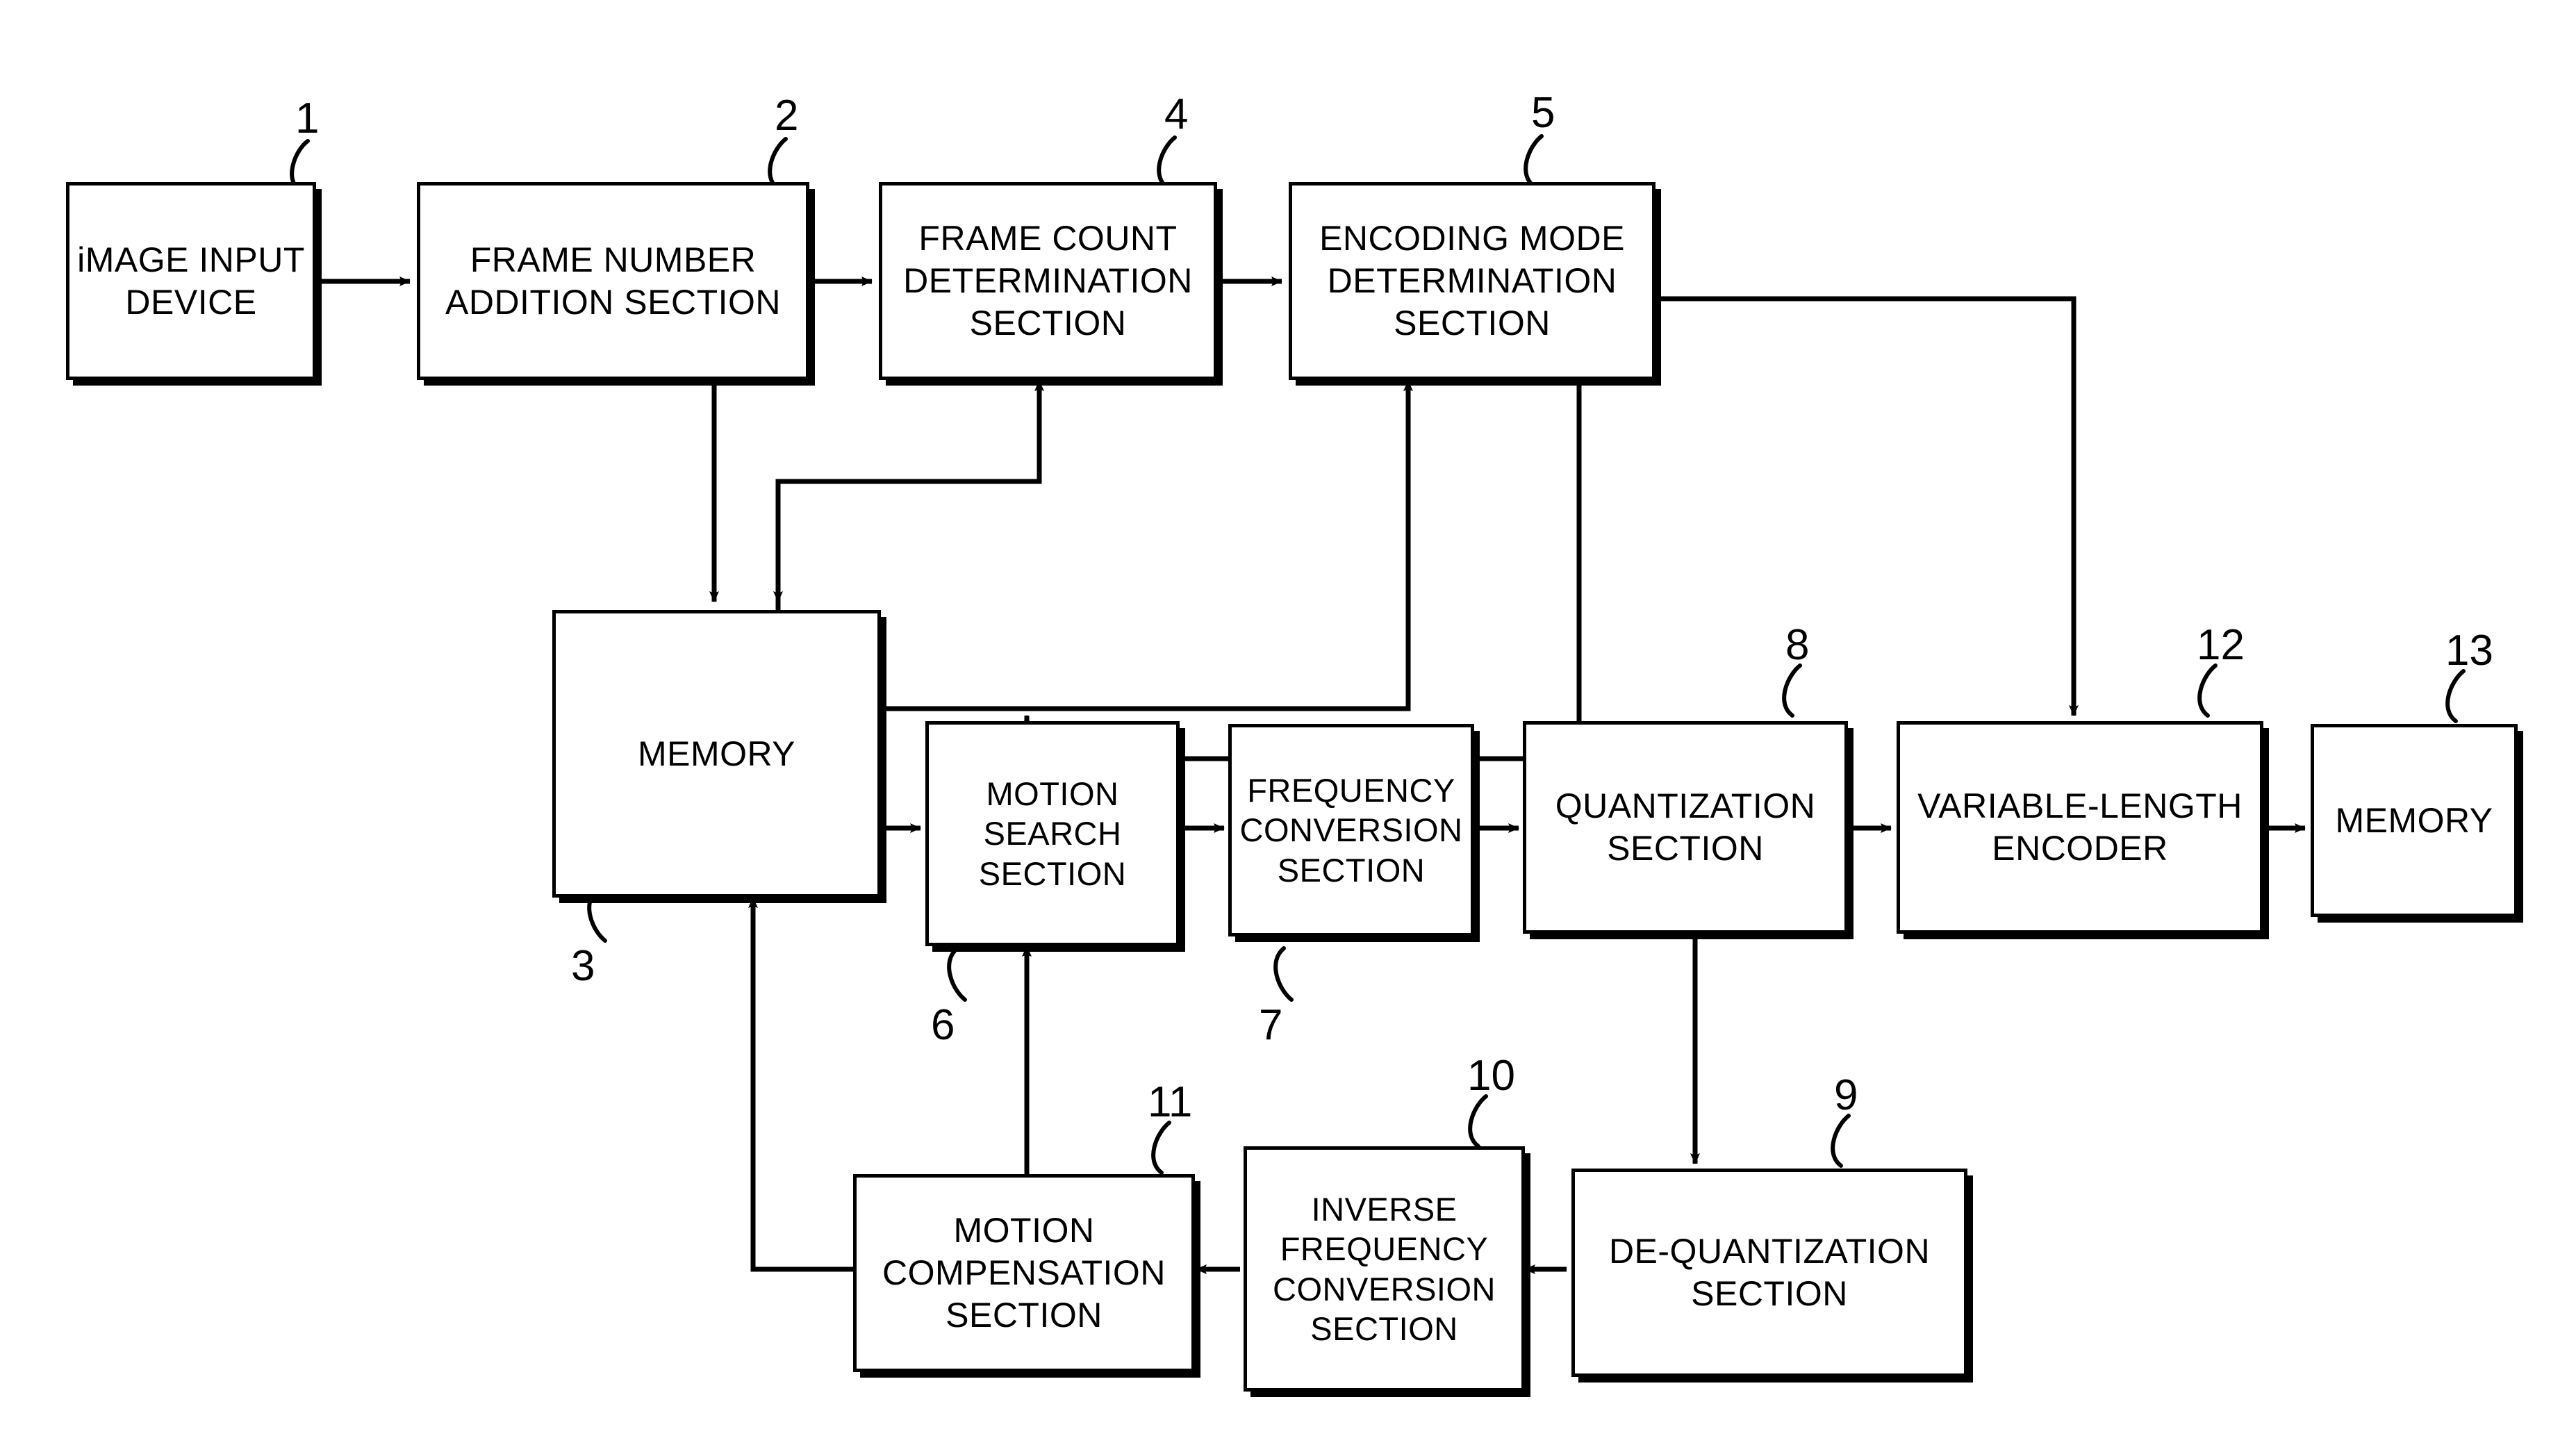  What do you see at coordinates (1543, 113) in the screenshot?
I see `reference-numeral-5: 5` at bounding box center [1543, 113].